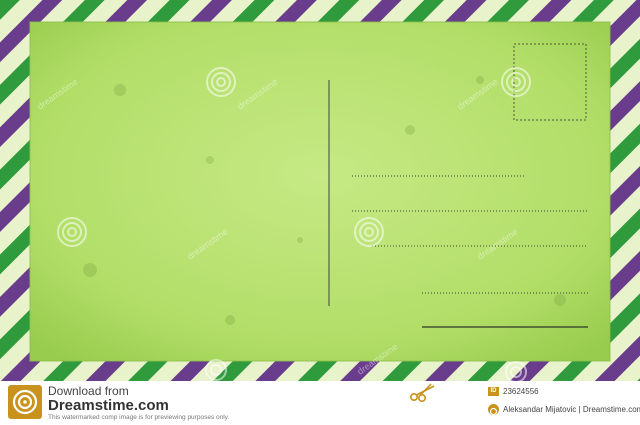  What do you see at coordinates (422, 393) in the screenshot?
I see `scissors-icon` at bounding box center [422, 393].